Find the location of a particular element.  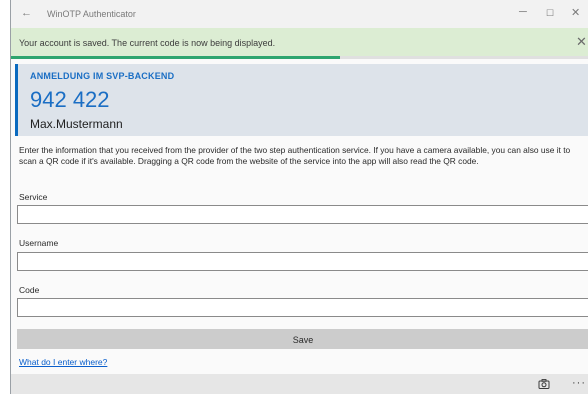

bottom-app-bar: ··· is located at coordinates (299, 384).